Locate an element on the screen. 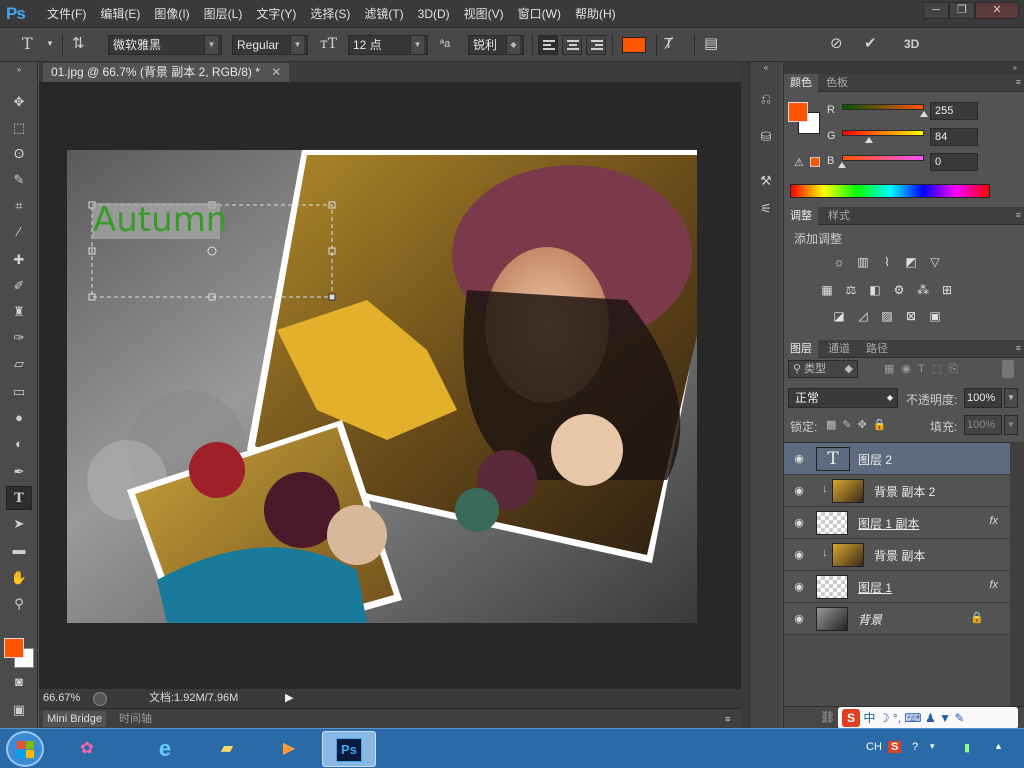 The width and height of the screenshot is (1024, 768). status-menu-icon is located at coordinates (100, 699).